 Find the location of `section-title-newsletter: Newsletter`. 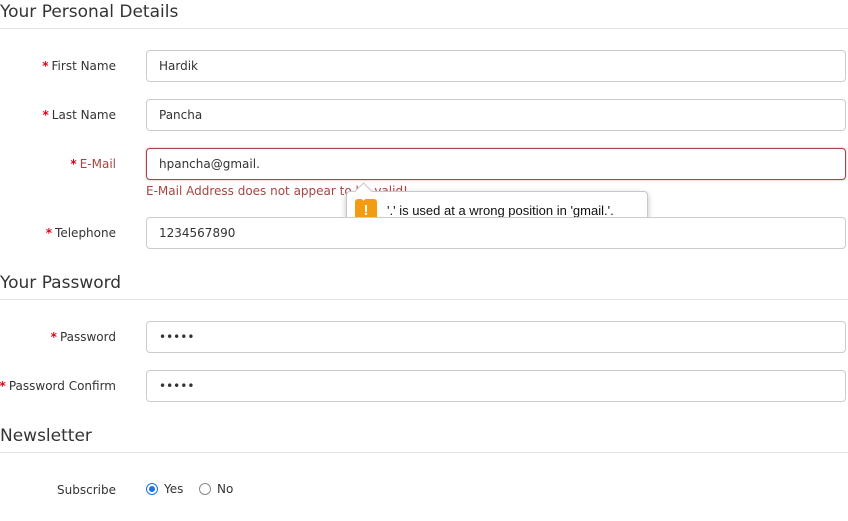

section-title-newsletter: Newsletter is located at coordinates (46, 436).